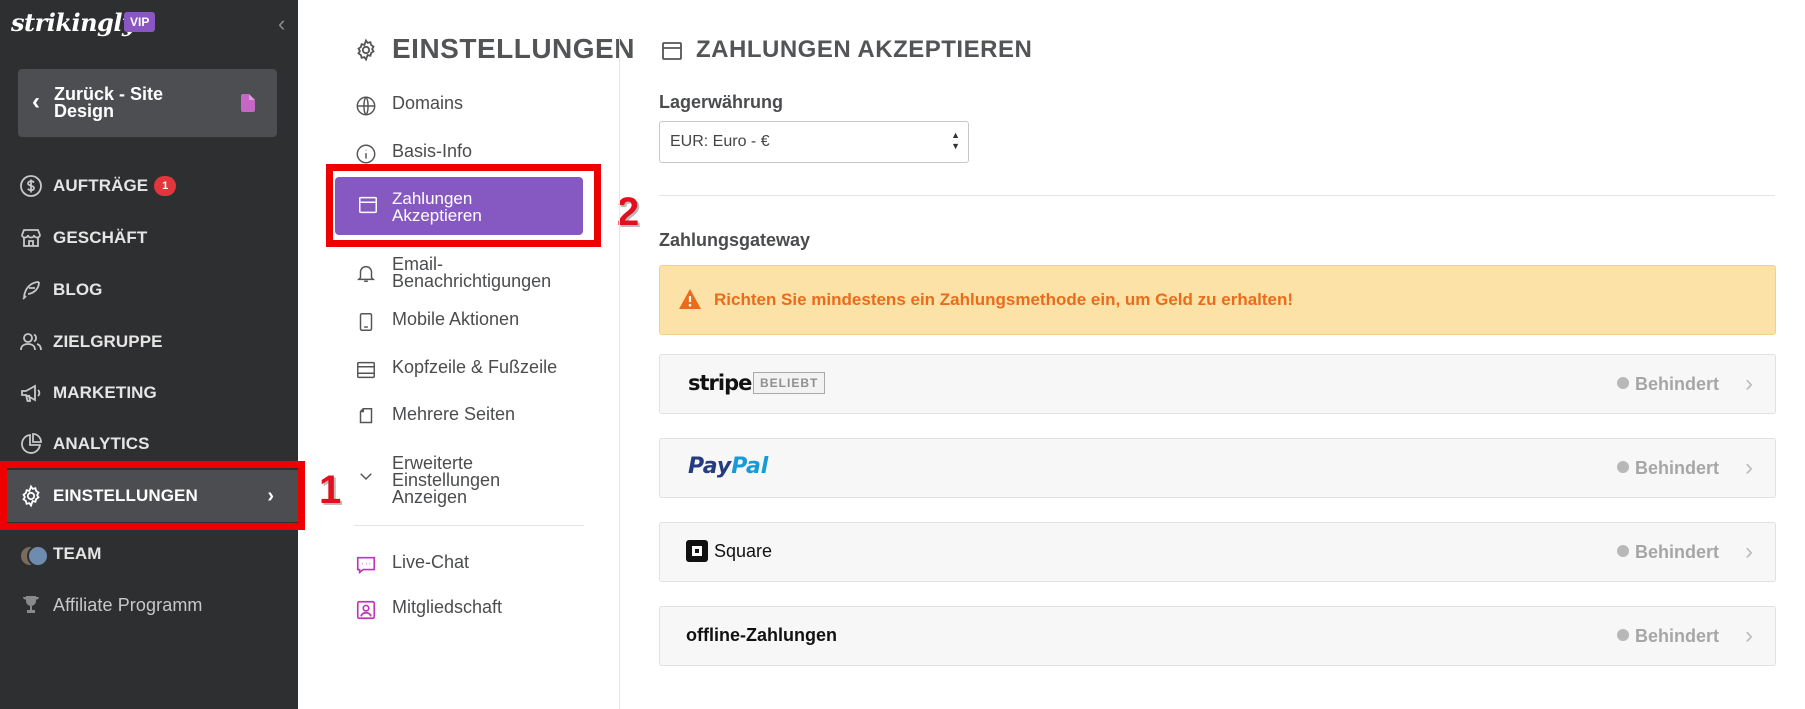 Image resolution: width=1805 pixels, height=709 pixels. I want to click on column-divider, so click(619, 372).